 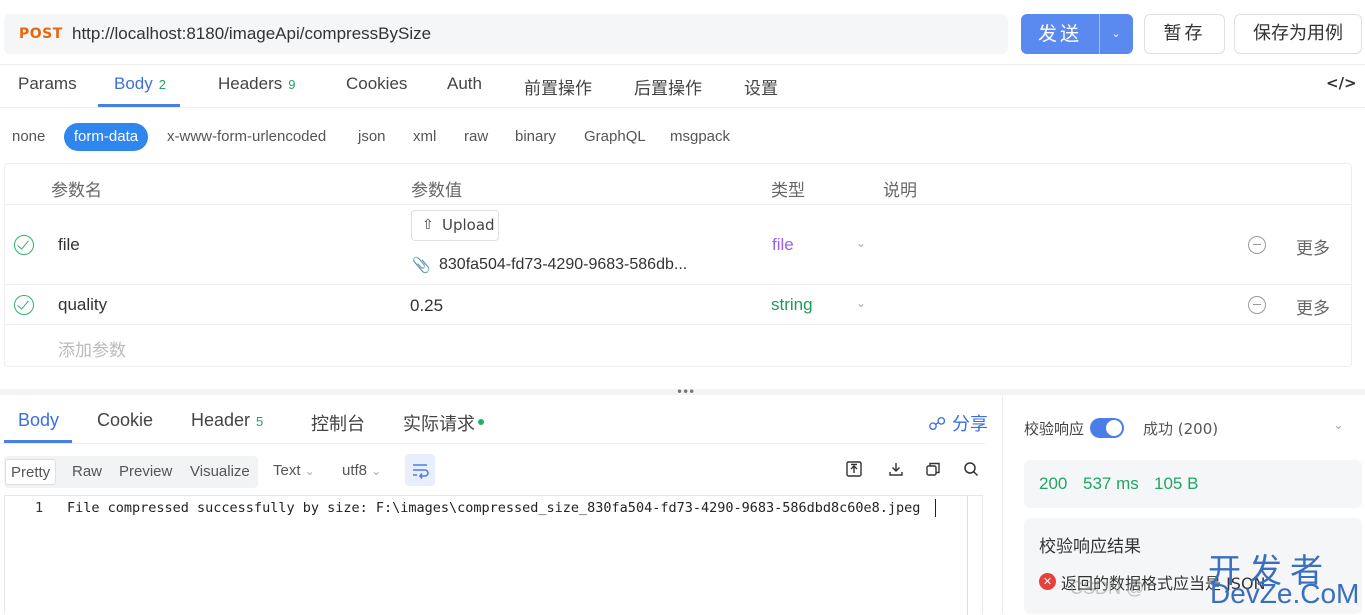 What do you see at coordinates (31, 472) in the screenshot?
I see `view-pretty-button: Pretty` at bounding box center [31, 472].